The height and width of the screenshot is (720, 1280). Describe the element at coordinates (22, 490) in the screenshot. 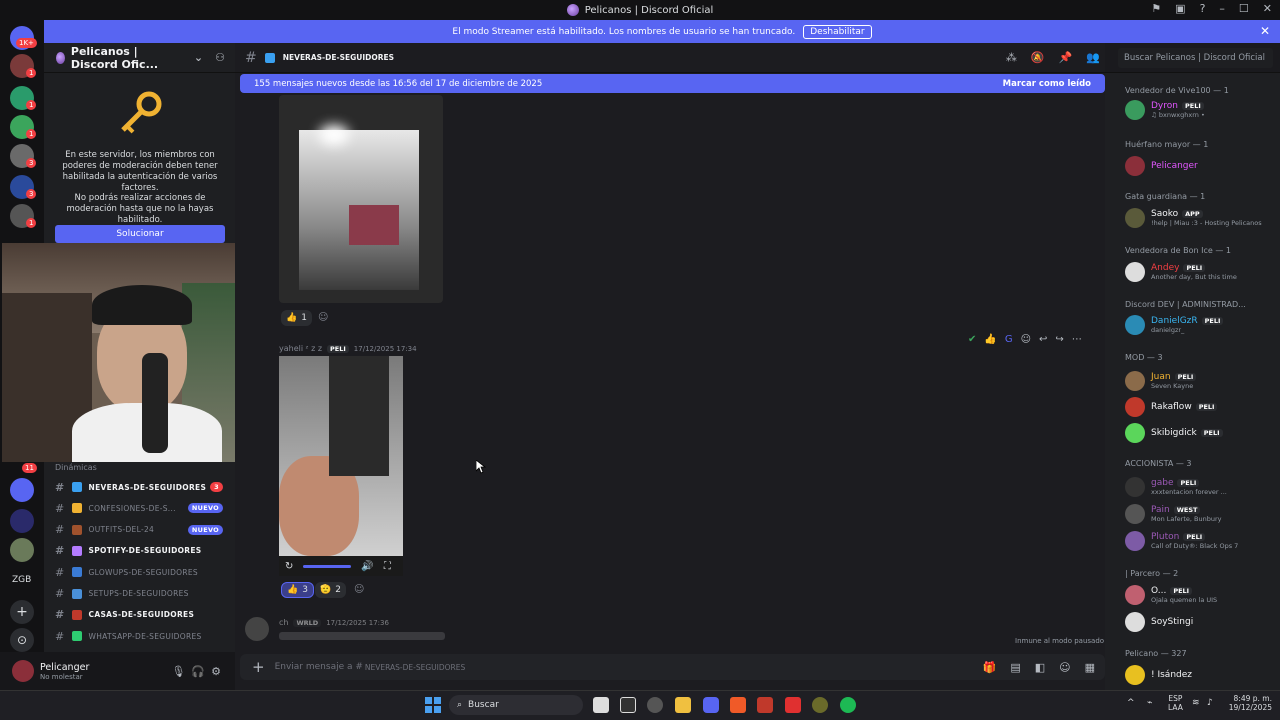

I see `pelicanos-server-icon` at that location.